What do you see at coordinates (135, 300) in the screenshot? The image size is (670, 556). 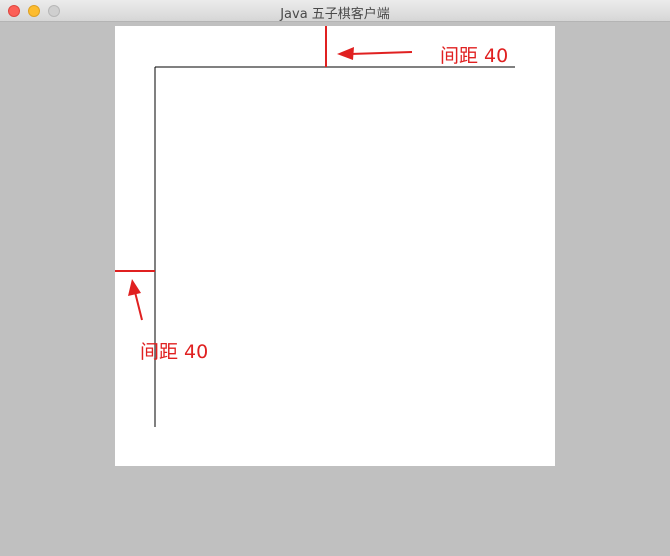 I see `arrow-up-icon` at bounding box center [135, 300].